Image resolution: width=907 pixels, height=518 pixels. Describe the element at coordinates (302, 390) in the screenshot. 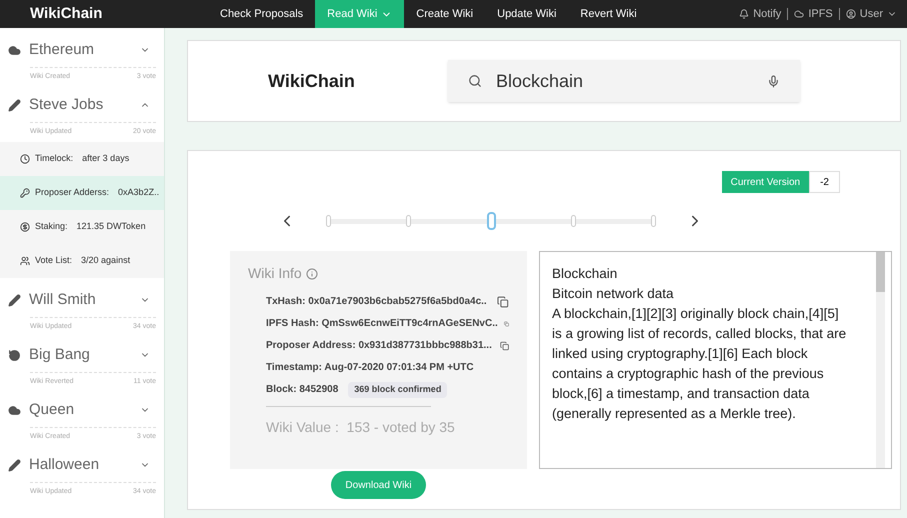

I see `block-number: Block: 8452908` at that location.